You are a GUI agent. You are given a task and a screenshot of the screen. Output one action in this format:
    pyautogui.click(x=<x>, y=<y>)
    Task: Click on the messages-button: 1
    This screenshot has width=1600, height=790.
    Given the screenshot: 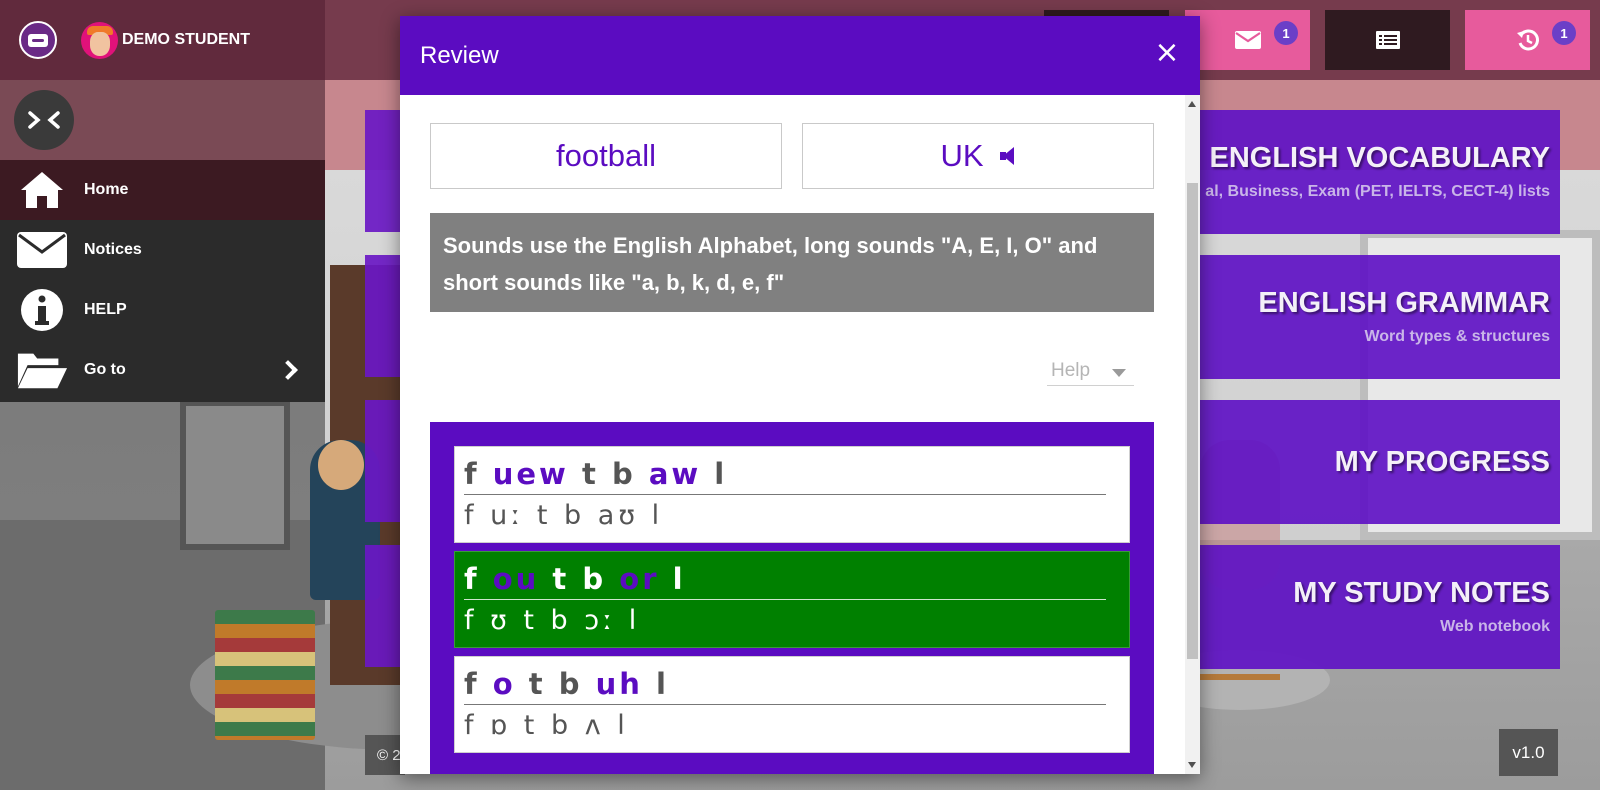 What is the action you would take?
    pyautogui.click(x=1247, y=40)
    